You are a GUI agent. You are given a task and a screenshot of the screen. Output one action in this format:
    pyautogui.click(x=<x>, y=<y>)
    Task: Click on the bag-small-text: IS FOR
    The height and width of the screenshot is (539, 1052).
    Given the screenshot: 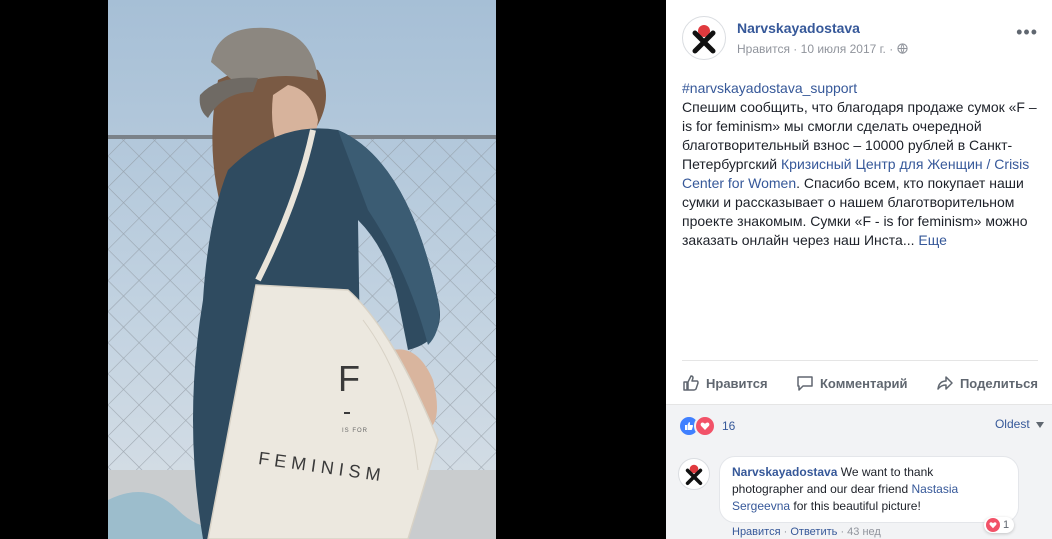 What is the action you would take?
    pyautogui.click(x=355, y=431)
    